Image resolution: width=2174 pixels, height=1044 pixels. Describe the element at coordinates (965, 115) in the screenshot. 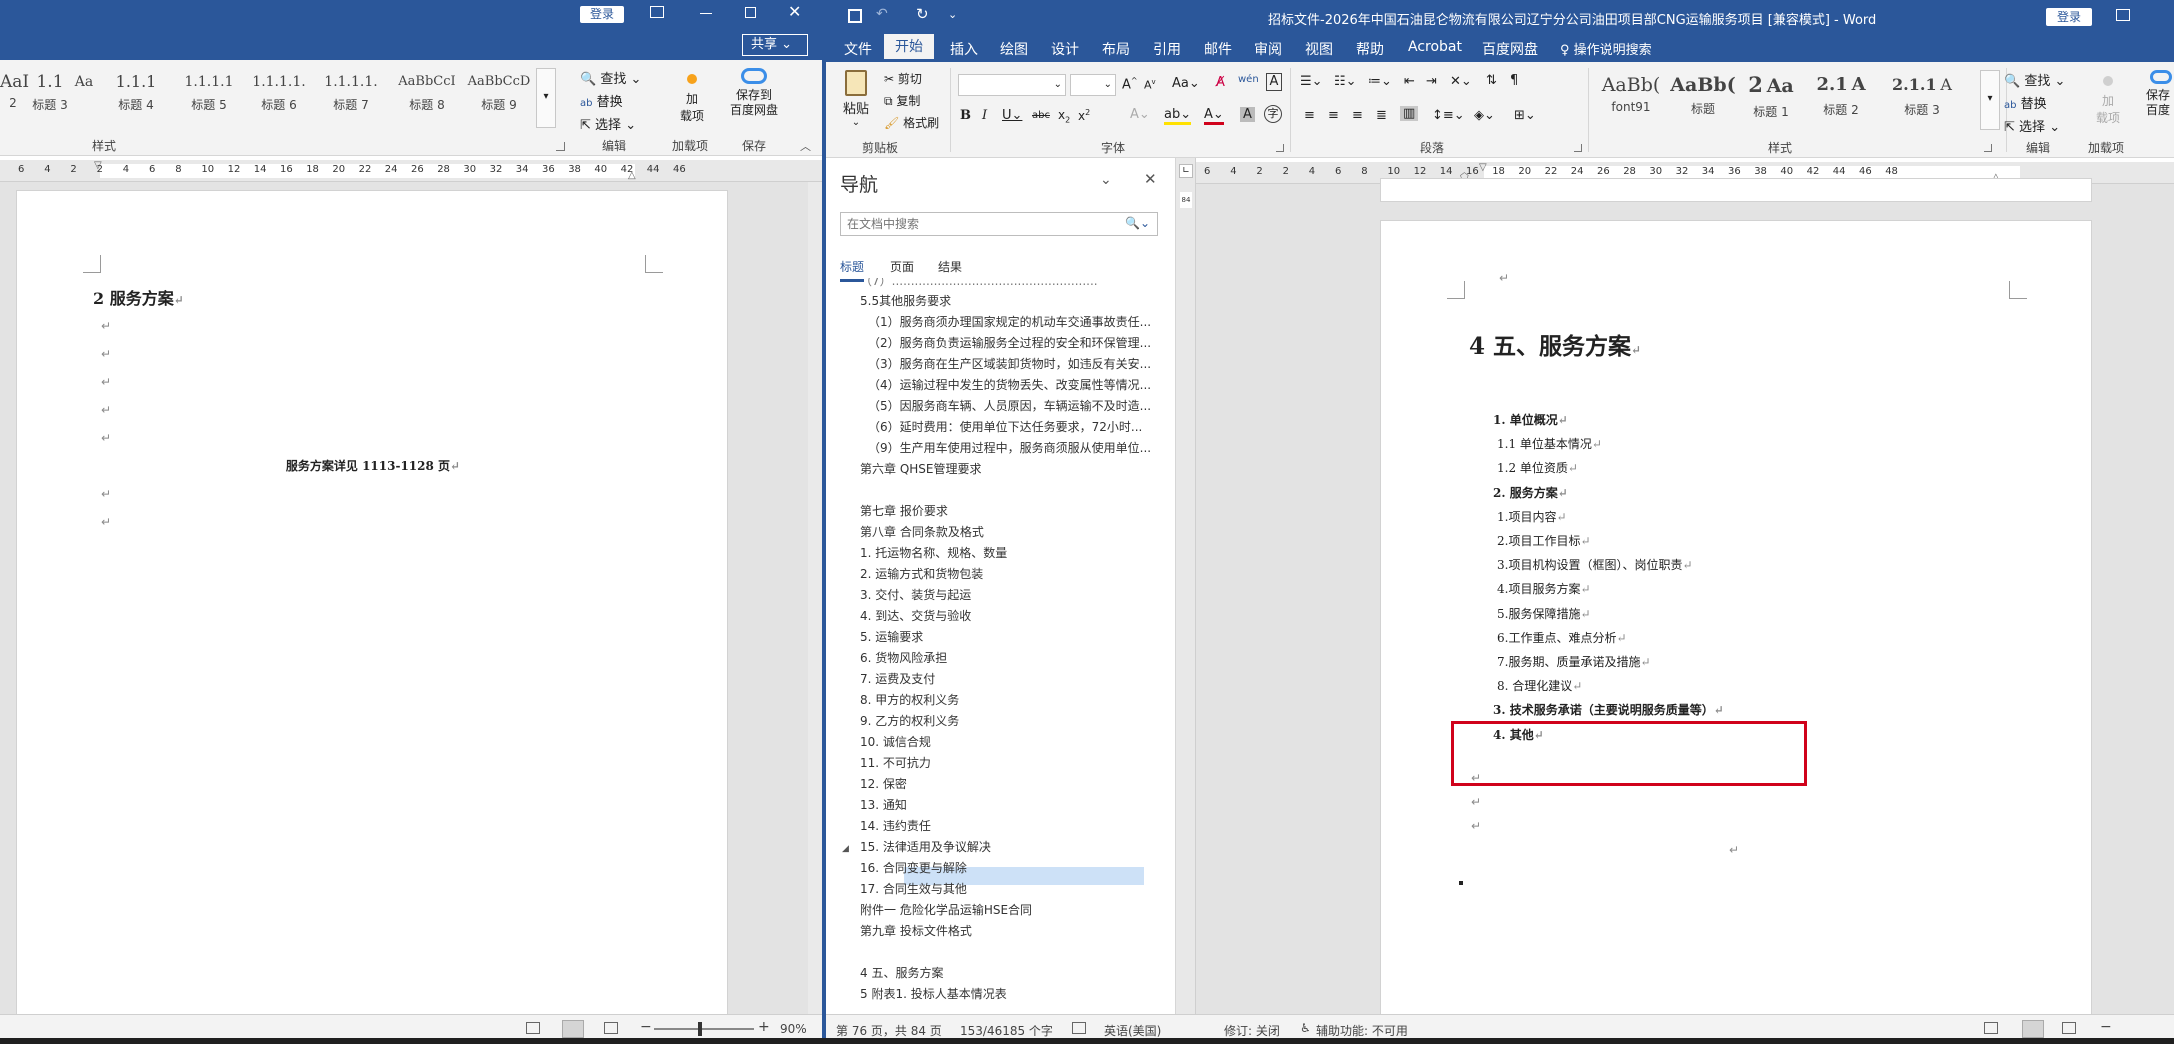

I see `bold-icon: B` at that location.